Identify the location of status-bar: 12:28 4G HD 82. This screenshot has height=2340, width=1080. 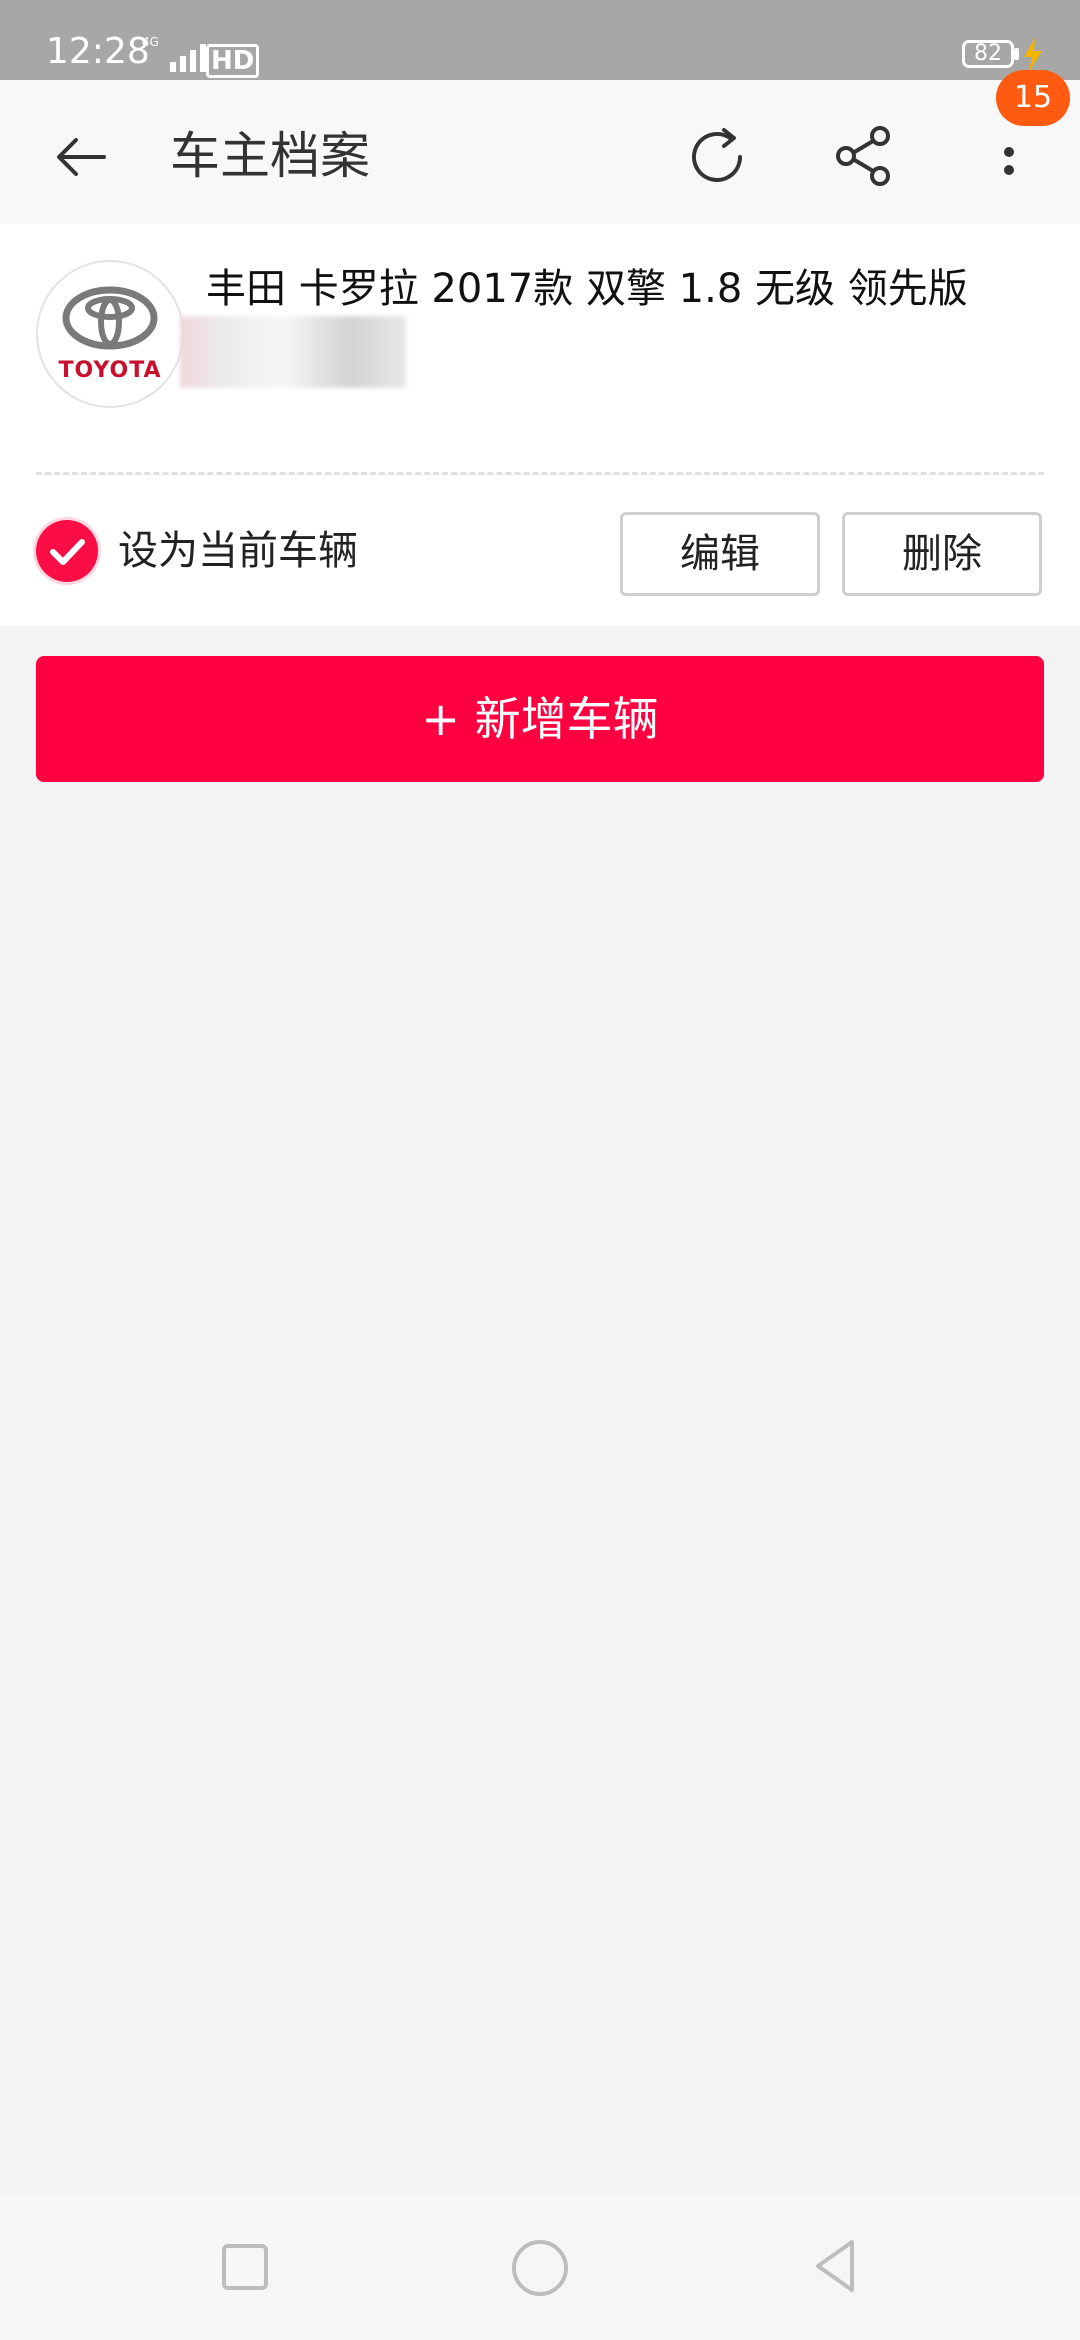
(540, 40).